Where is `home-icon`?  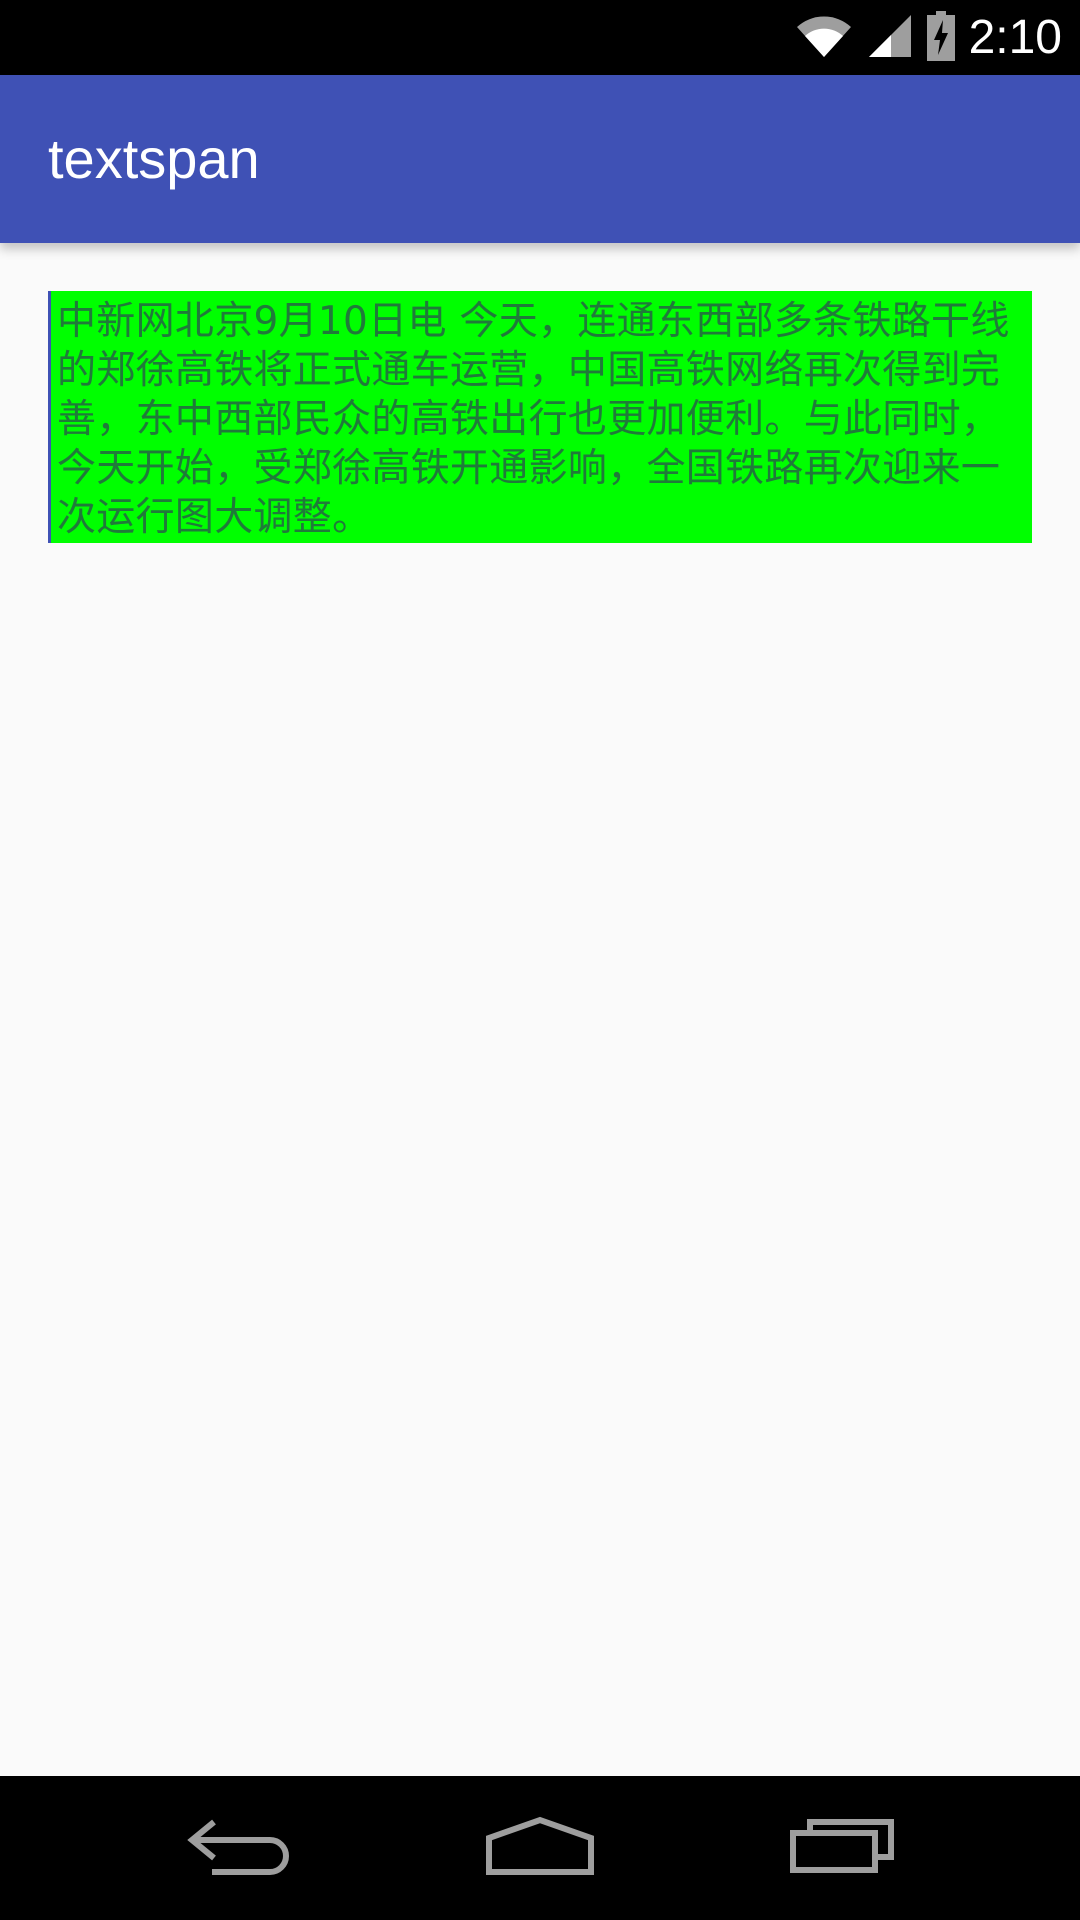
home-icon is located at coordinates (540, 1848).